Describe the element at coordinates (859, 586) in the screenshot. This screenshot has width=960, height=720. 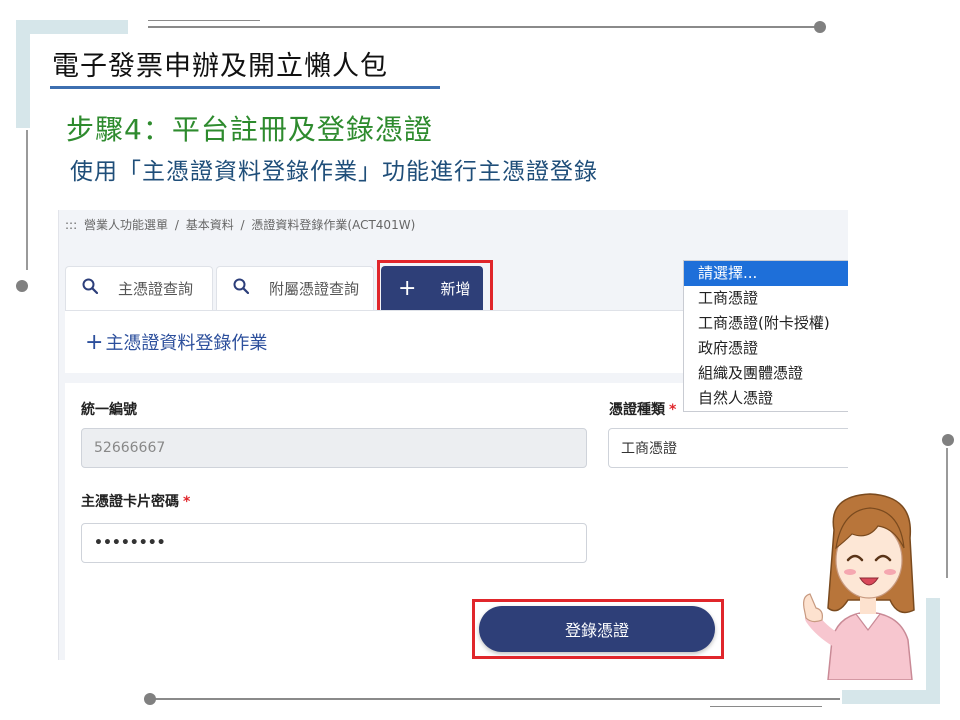
I see `cartoon-girl-illustration` at that location.